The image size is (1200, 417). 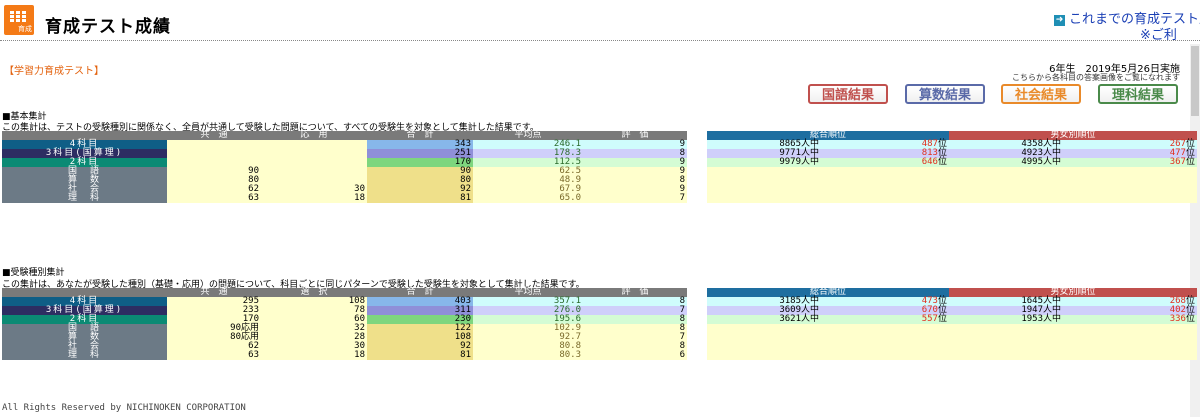 What do you see at coordinates (929, 319) in the screenshot?
I see `rank-value: 557` at bounding box center [929, 319].